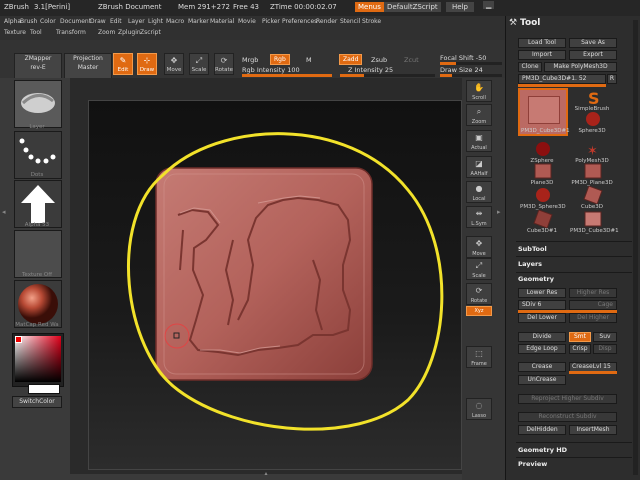 This screenshot has width=640, height=480. I want to click on shelf-scroll-button: ✋ Scroll, so click(479, 91).